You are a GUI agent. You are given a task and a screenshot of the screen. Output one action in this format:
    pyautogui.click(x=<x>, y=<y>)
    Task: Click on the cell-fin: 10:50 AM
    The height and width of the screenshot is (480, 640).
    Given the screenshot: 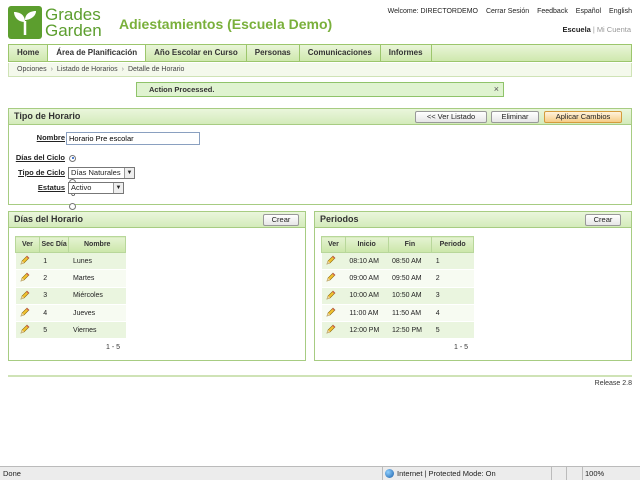 What is the action you would take?
    pyautogui.click(x=410, y=296)
    